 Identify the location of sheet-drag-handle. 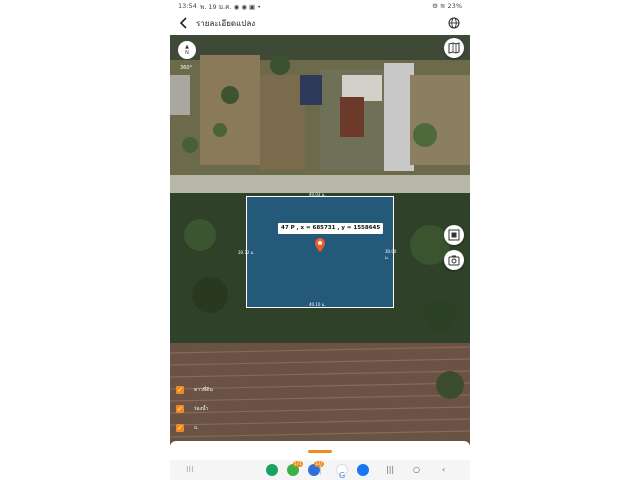
(320, 451).